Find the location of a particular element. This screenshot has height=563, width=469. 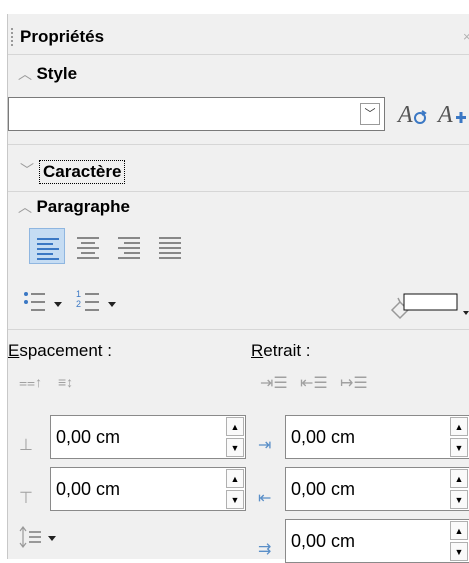

before-indent-value: 0,00 cm is located at coordinates (323, 437).